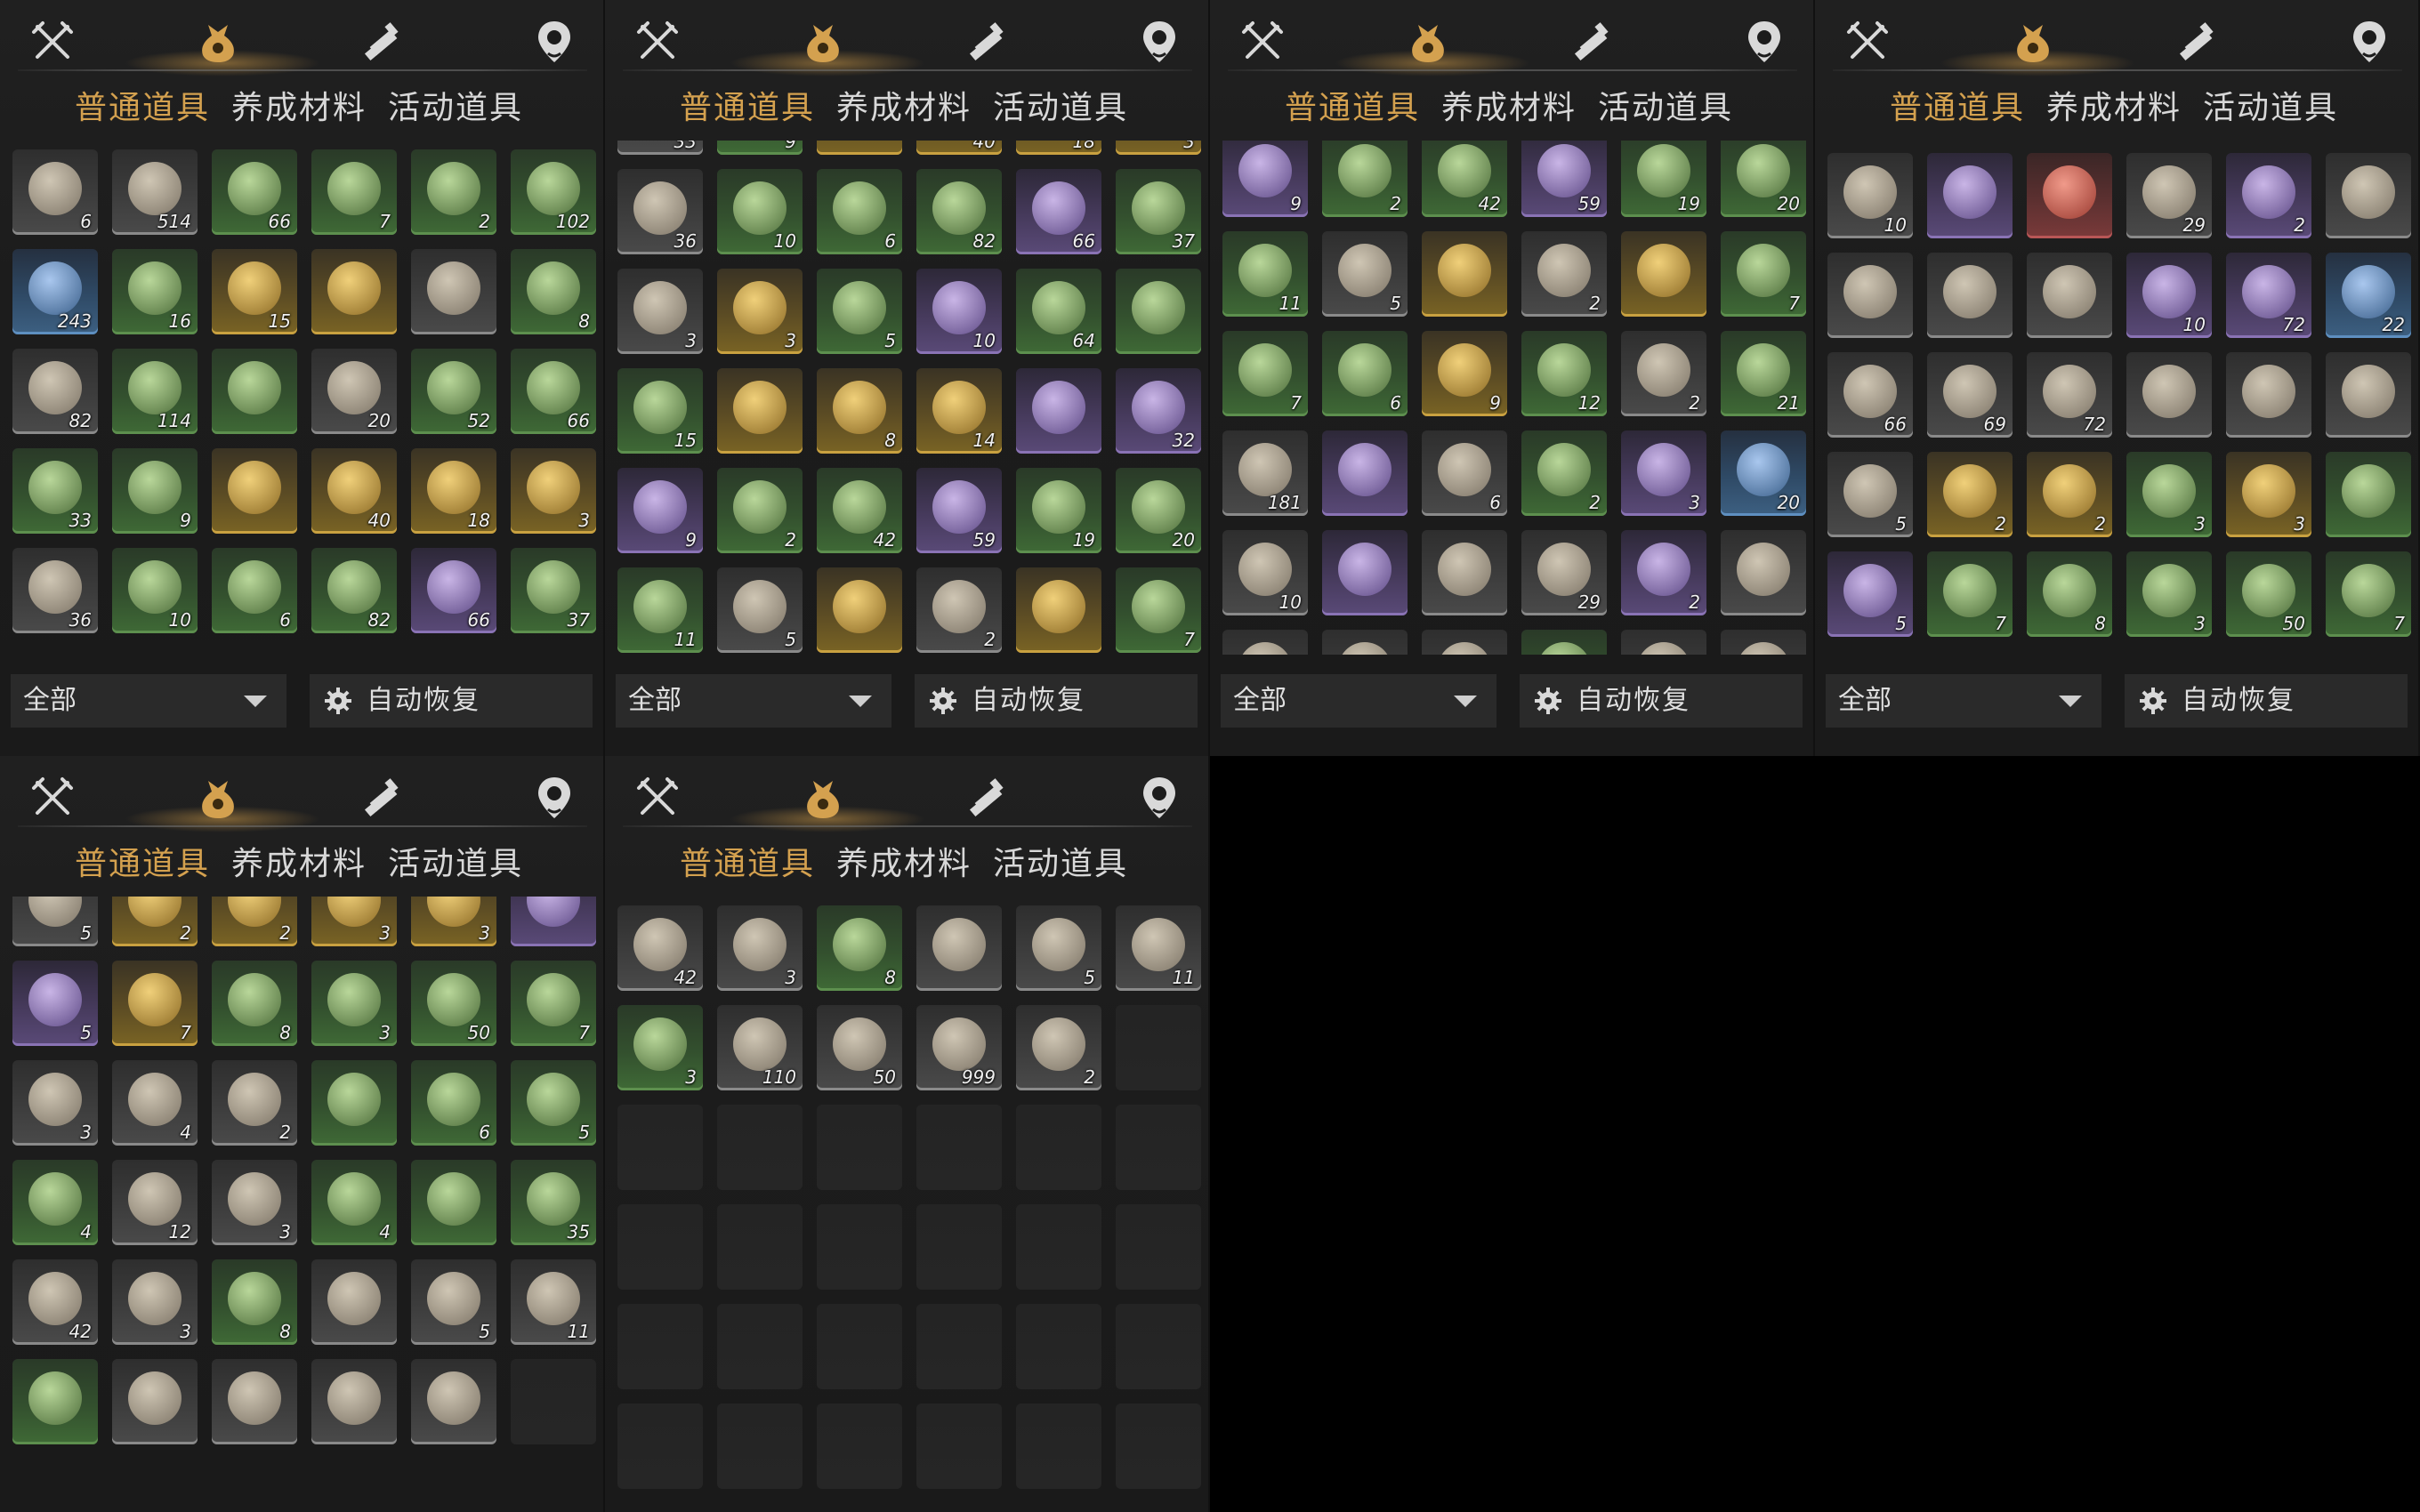 Image resolution: width=2420 pixels, height=1512 pixels. Describe the element at coordinates (959, 1047) in the screenshot. I see `item-slot: 999` at that location.